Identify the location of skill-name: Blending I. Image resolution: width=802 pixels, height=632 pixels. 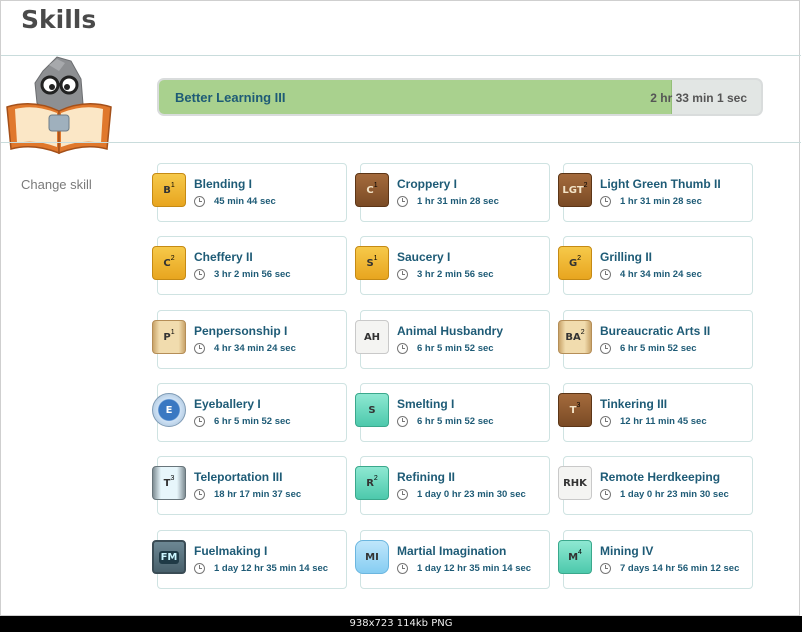
(223, 184).